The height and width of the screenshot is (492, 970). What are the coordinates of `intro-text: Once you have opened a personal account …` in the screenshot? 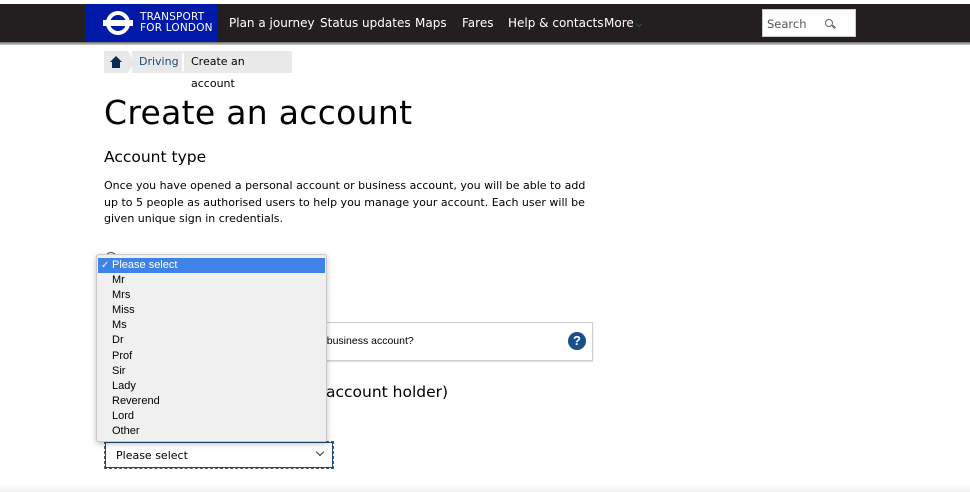 It's located at (345, 202).